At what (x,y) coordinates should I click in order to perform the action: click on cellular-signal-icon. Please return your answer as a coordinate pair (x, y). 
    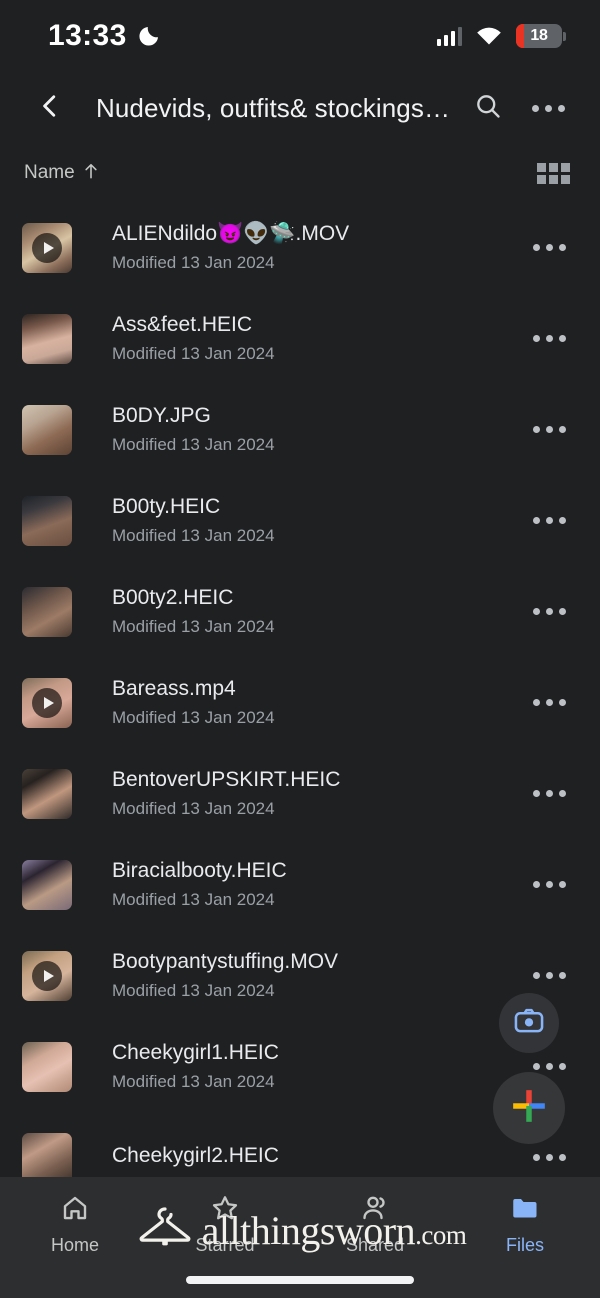
    Looking at the image, I should click on (449, 36).